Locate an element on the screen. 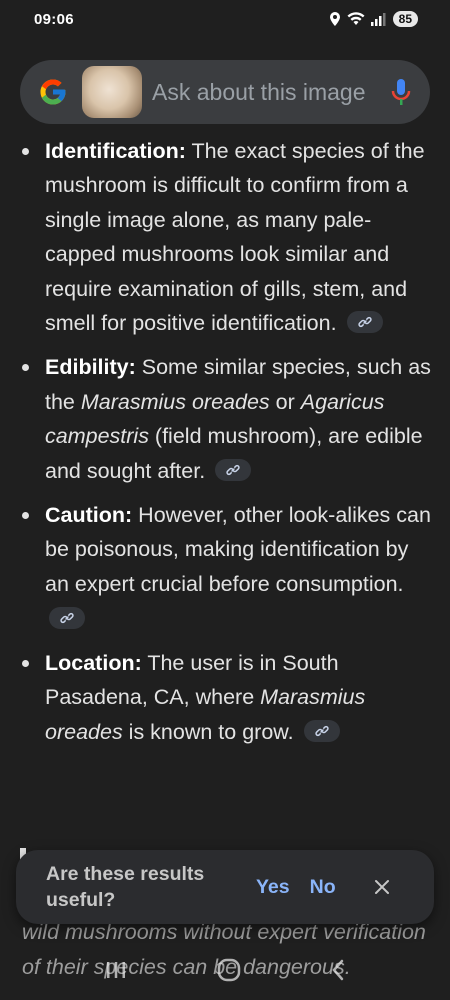 This screenshot has height=1000, width=450. feedback-yes-button: Yes is located at coordinates (273, 887).